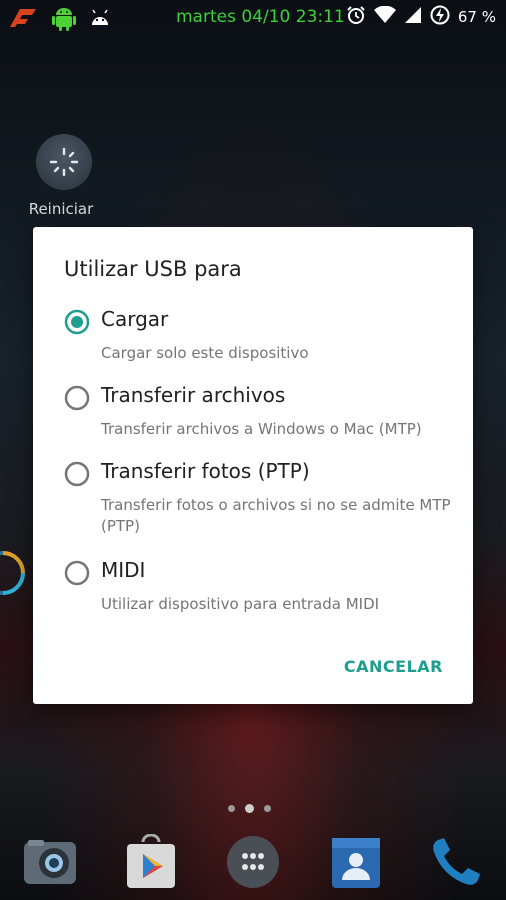 The image size is (506, 900). I want to click on android-icon, so click(64, 20).